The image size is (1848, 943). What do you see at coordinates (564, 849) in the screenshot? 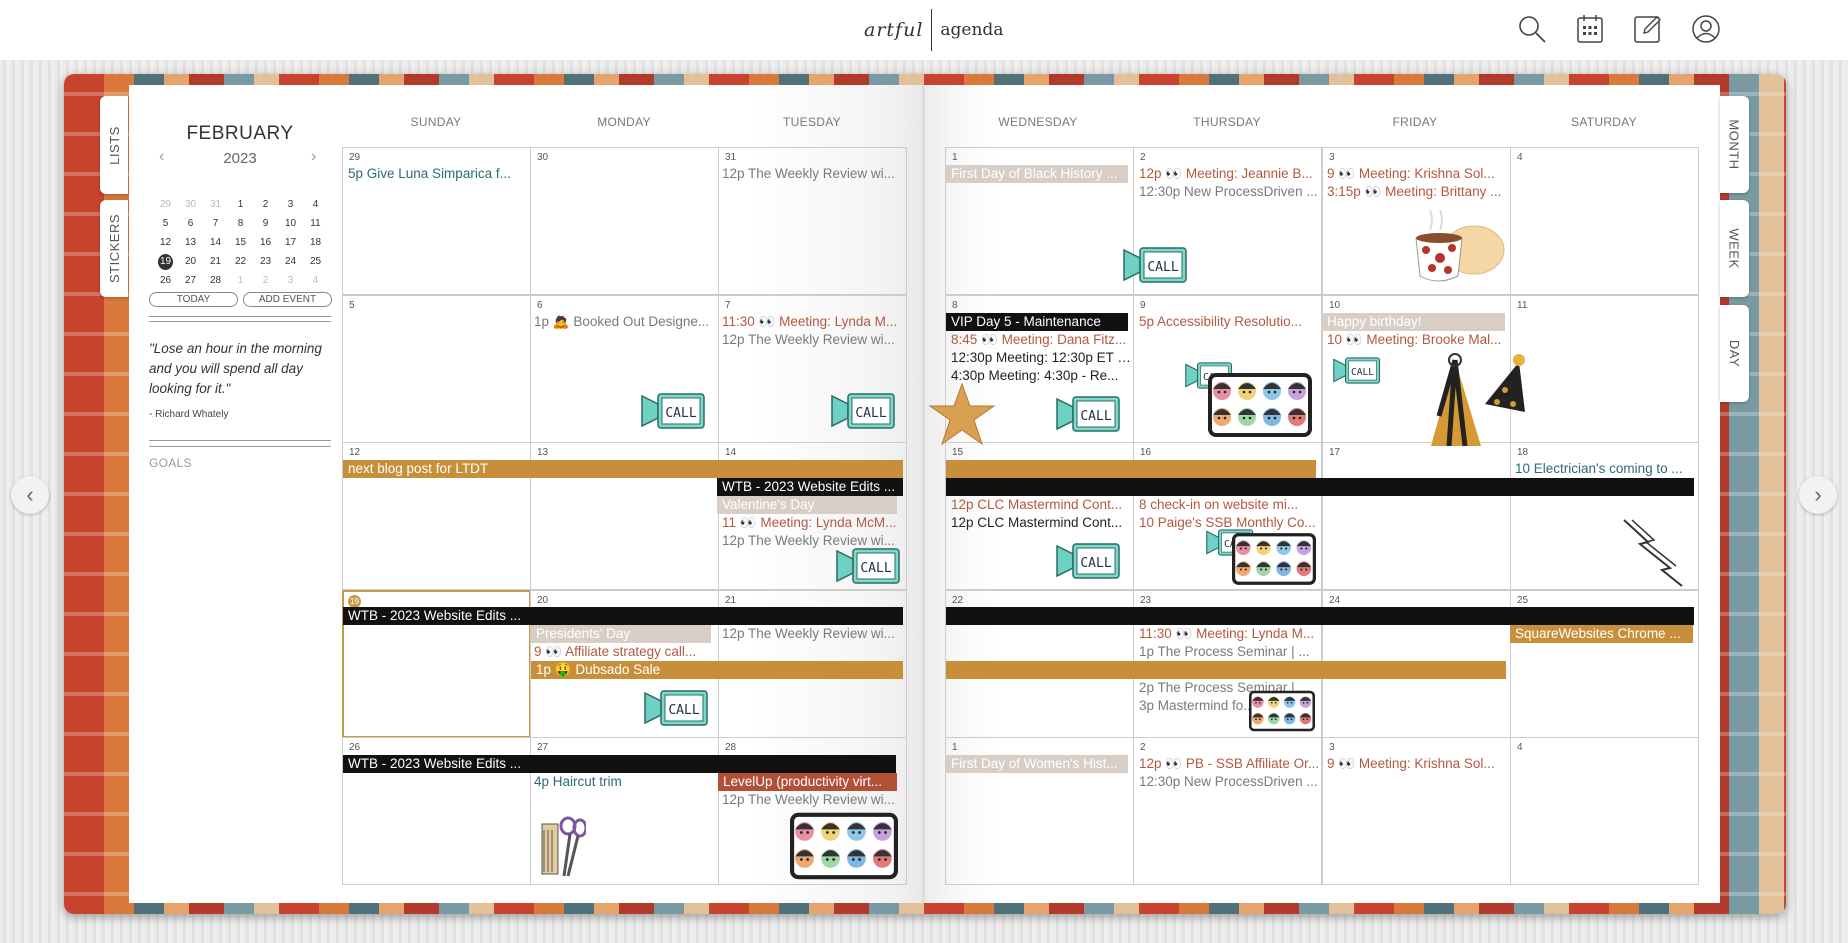
I see `scissors-comb-sticker` at bounding box center [564, 849].